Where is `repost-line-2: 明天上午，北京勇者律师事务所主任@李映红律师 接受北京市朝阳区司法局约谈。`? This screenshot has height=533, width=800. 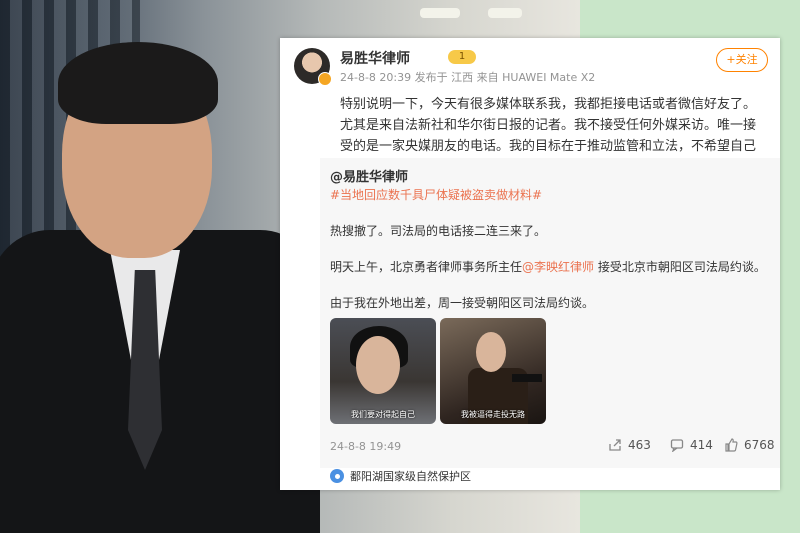
repost-line-2: 明天上午，北京勇者律师事务所主任@李映红律师 接受北京市朝阳区司法局约谈。 is located at coordinates (548, 266).